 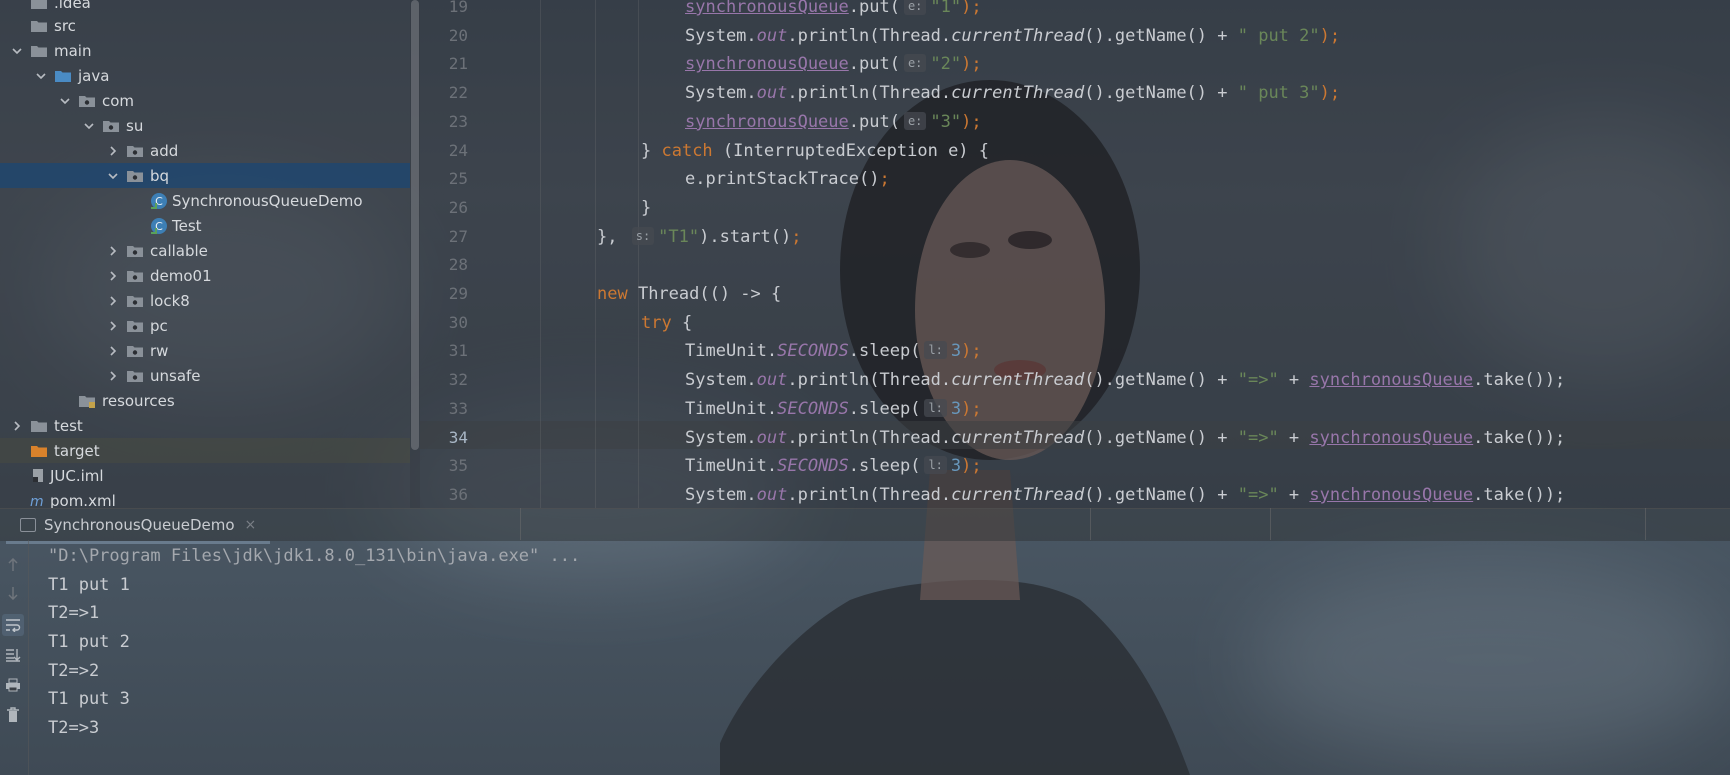 What do you see at coordinates (1519, 380) in the screenshot?
I see `code-token: .take());` at bounding box center [1519, 380].